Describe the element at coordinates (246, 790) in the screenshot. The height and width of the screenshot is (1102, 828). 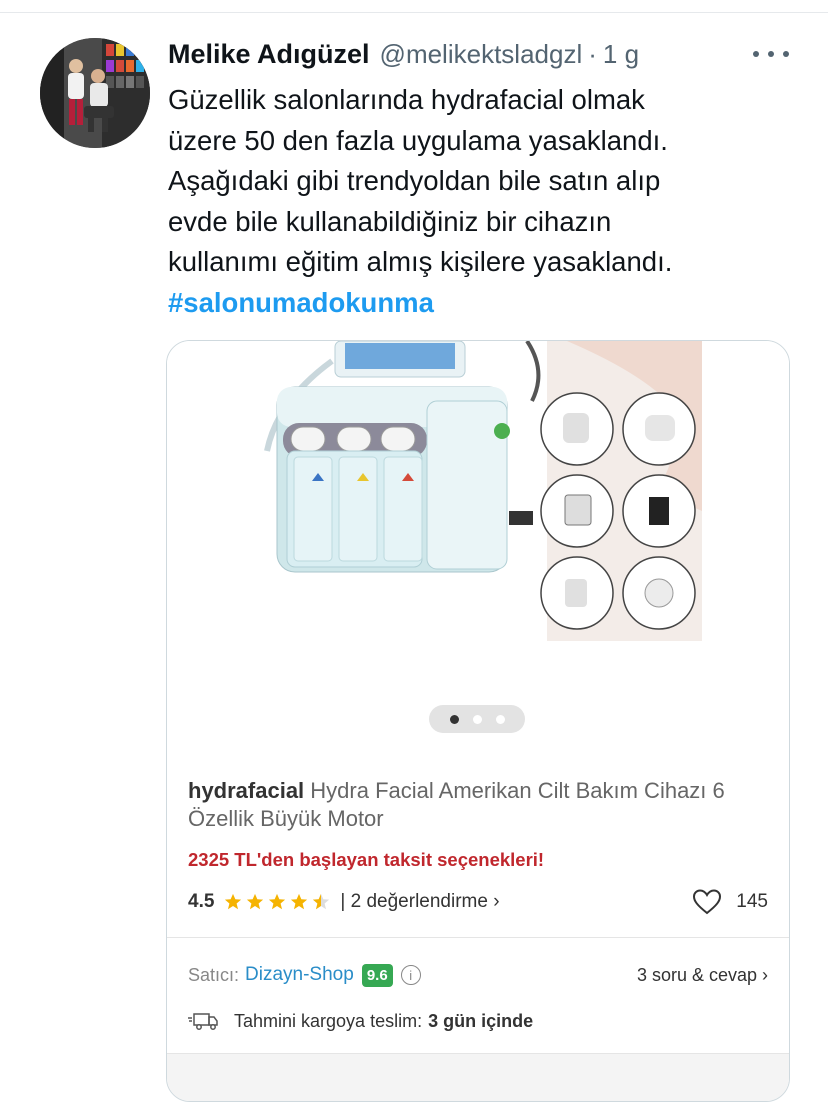
I see `product-brand: hydrafacial` at that location.